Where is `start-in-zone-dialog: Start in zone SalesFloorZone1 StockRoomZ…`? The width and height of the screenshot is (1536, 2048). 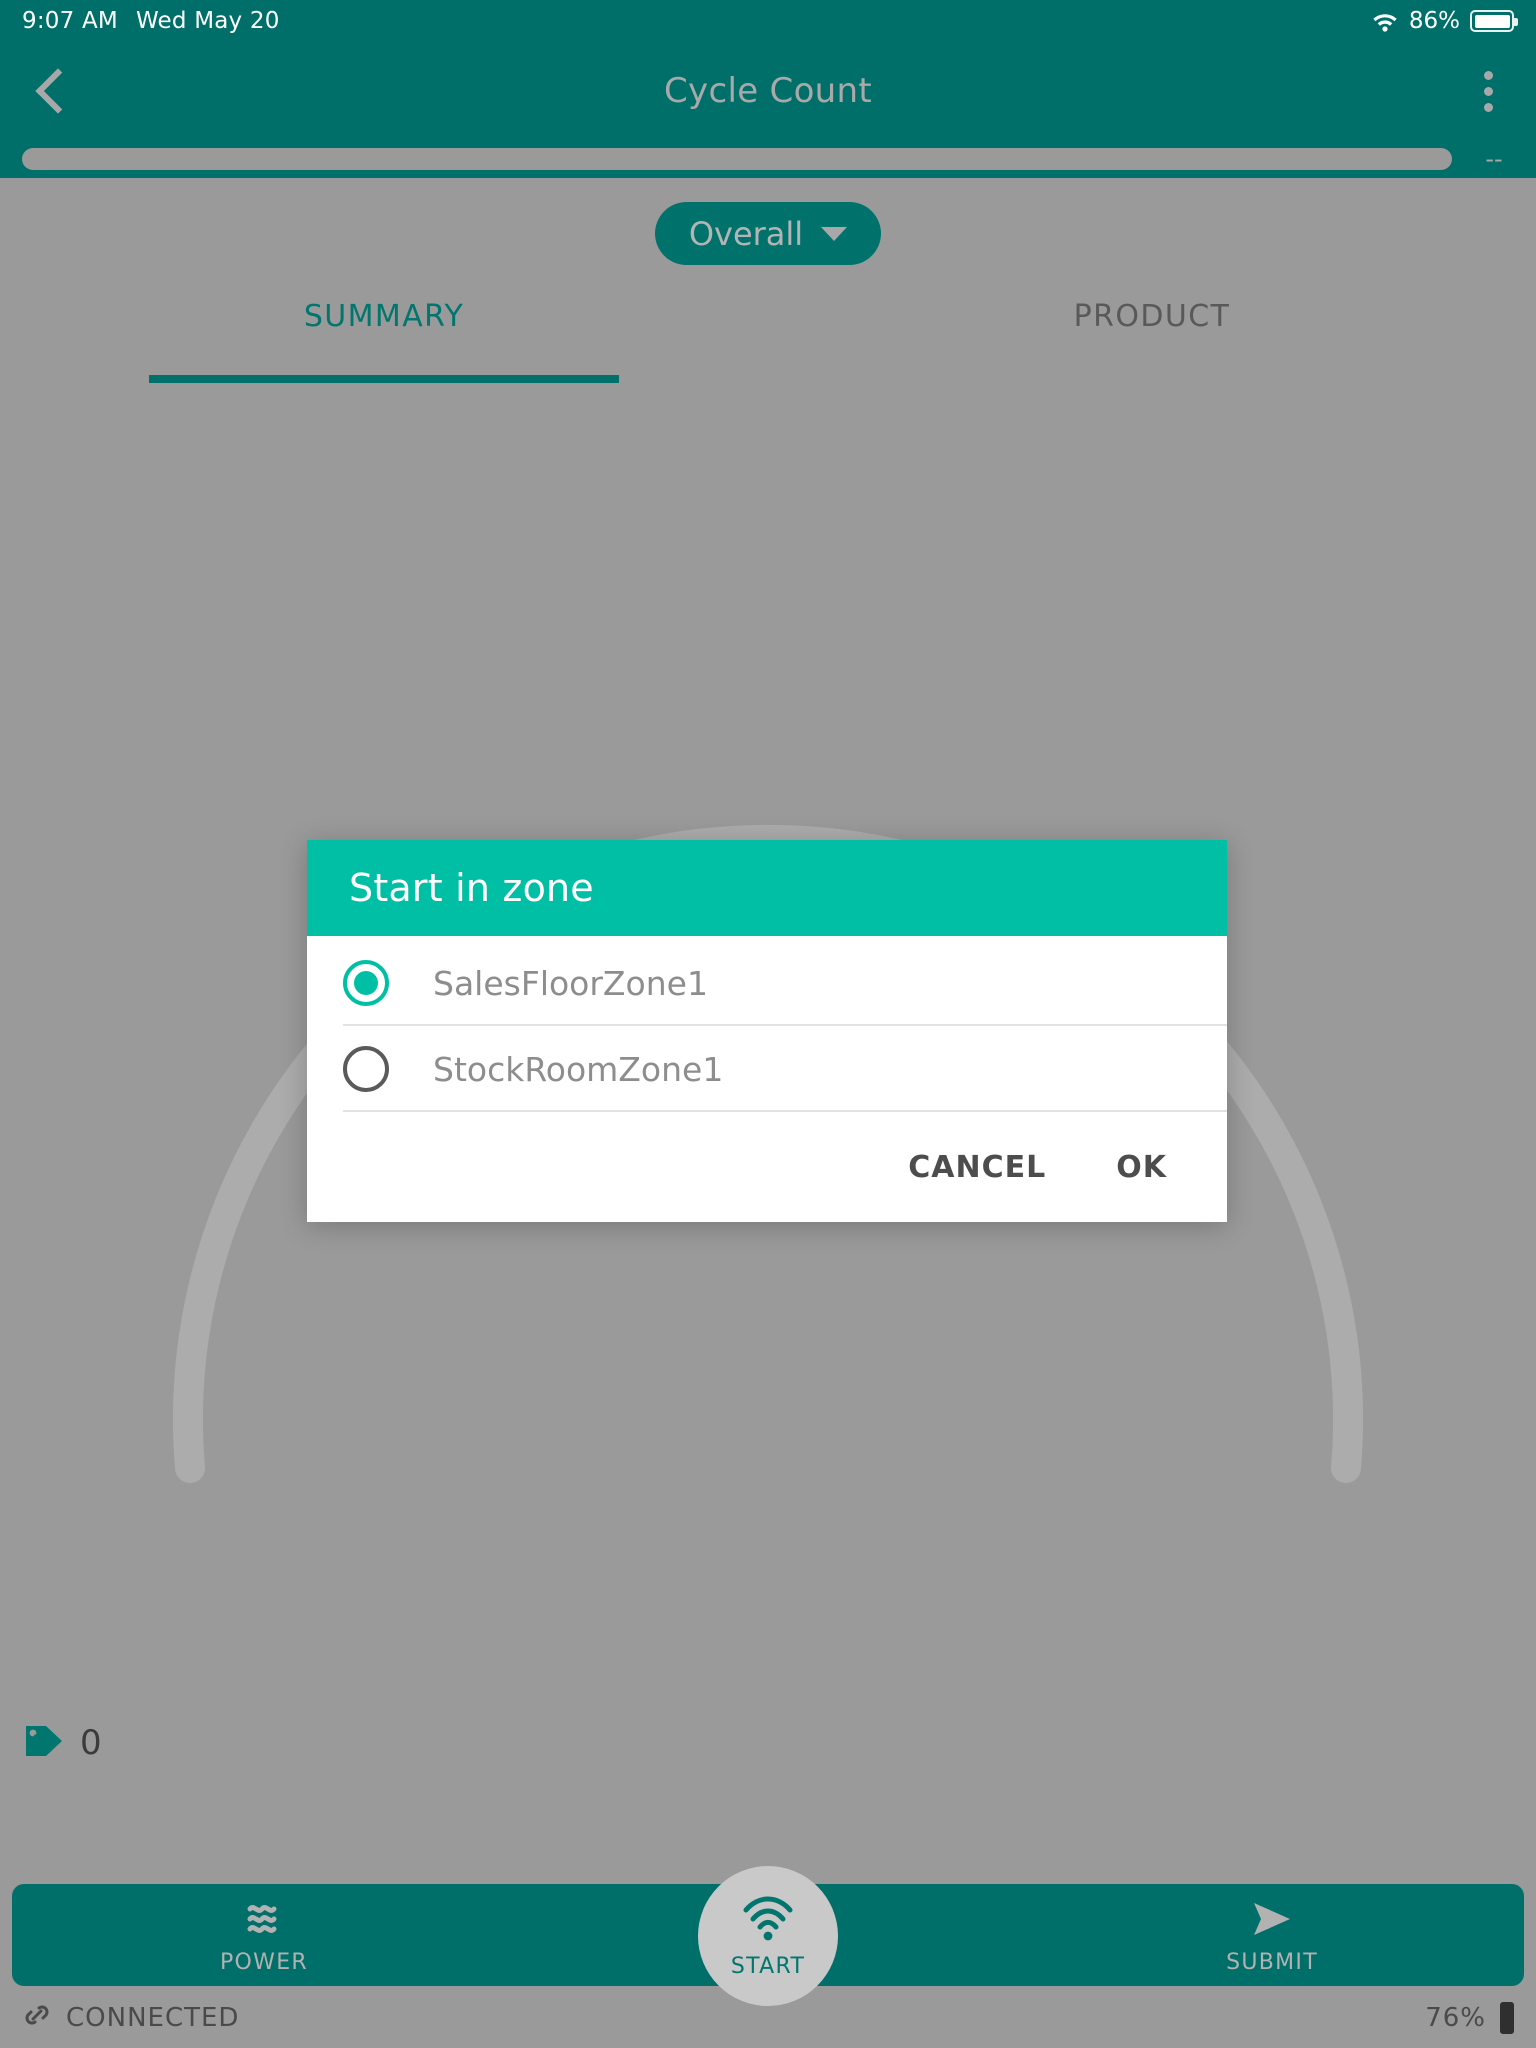 start-in-zone-dialog: Start in zone SalesFloorZone1 StockRoomZ… is located at coordinates (767, 1031).